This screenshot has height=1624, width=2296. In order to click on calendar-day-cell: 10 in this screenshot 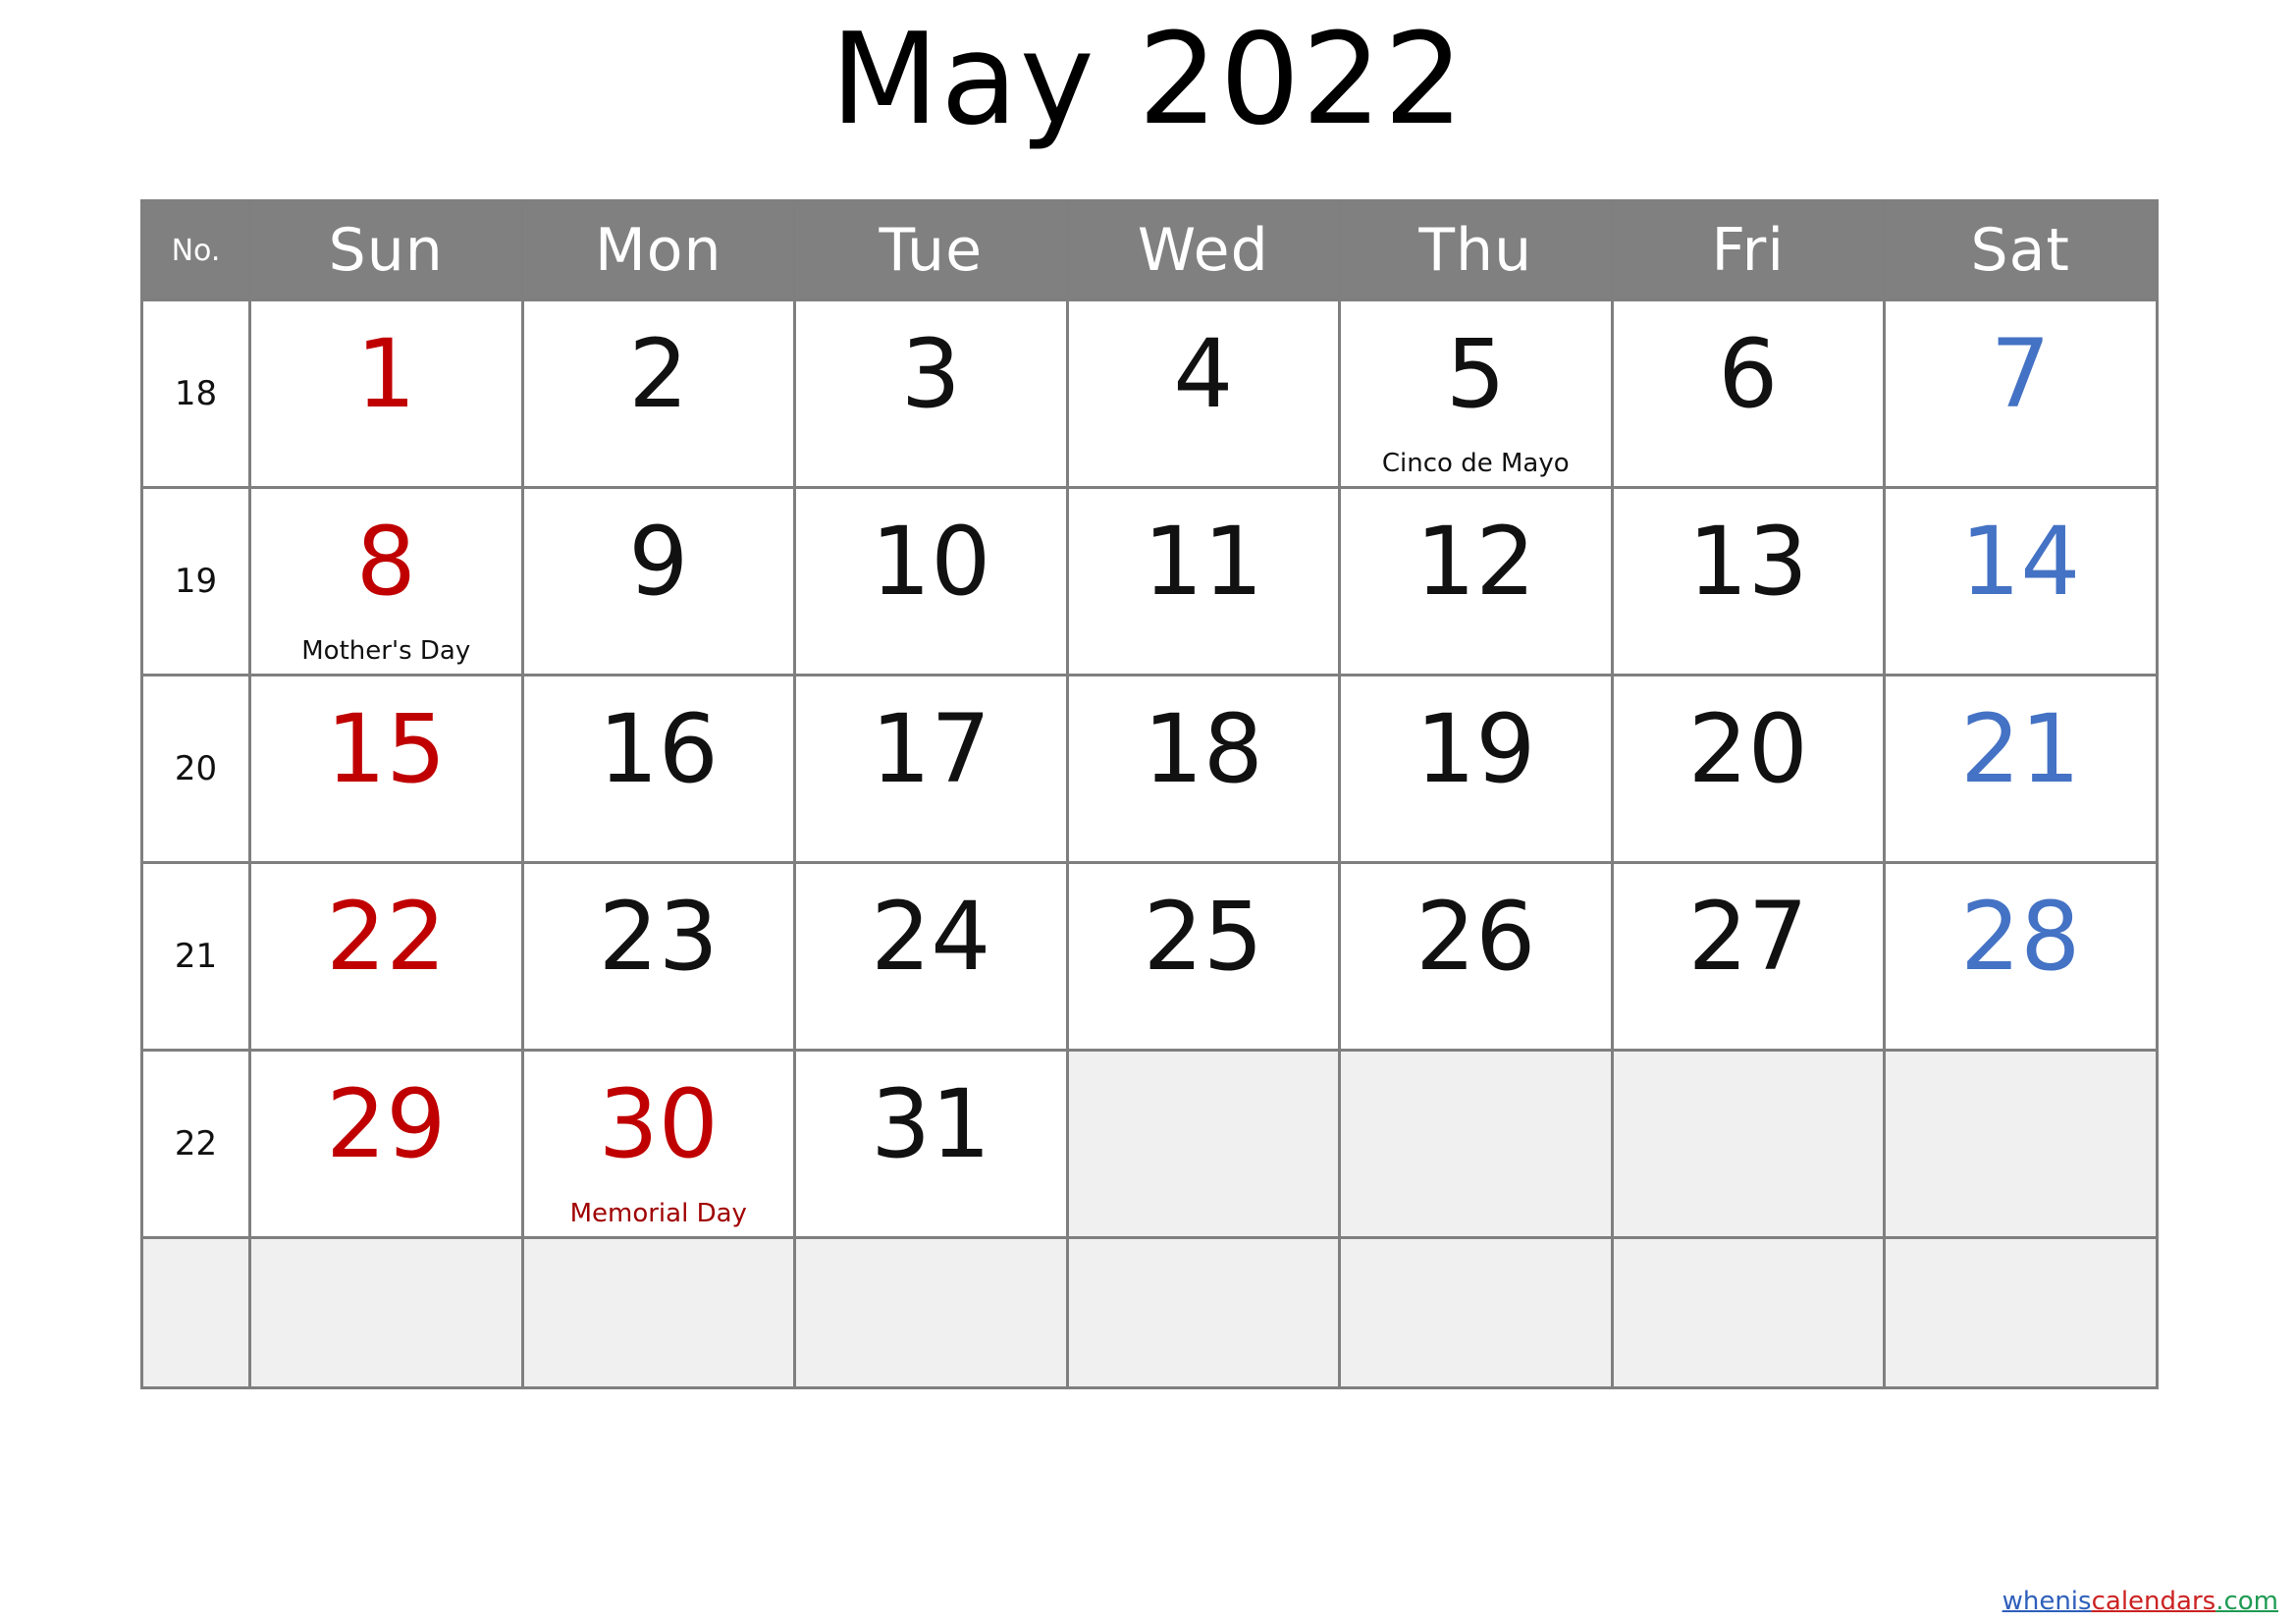, I will do `click(931, 581)`.